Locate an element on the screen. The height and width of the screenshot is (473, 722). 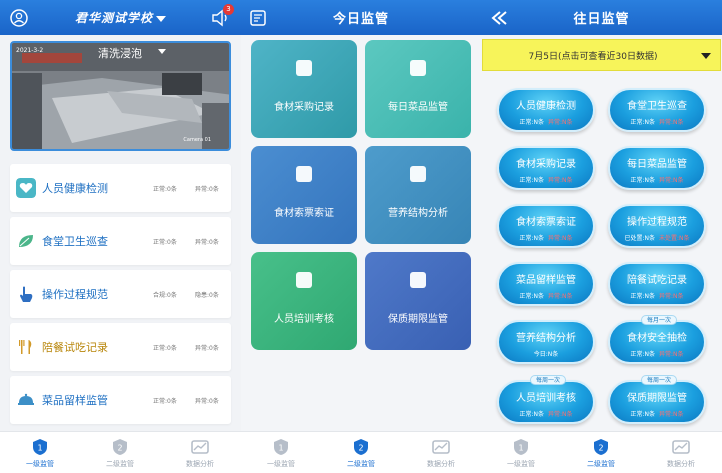
module-pill: 每月一次 食材安全抽检 正常:N条 异常:N条 is located at coordinates (657, 339).